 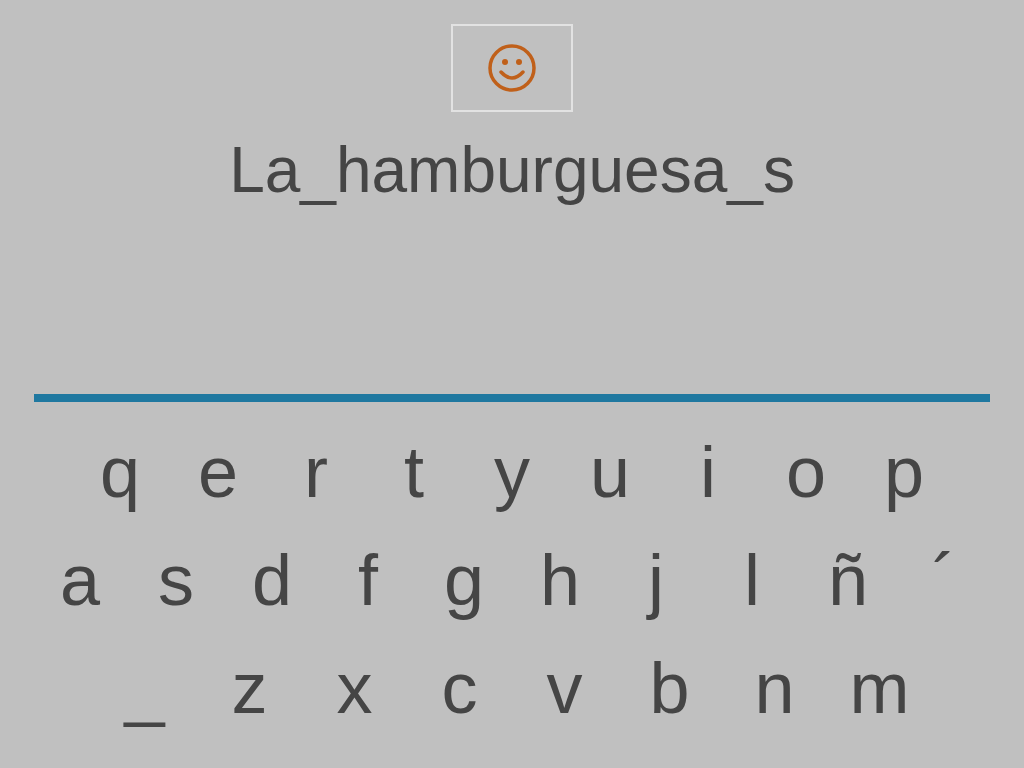 I want to click on letter-key: p, so click(x=904, y=472).